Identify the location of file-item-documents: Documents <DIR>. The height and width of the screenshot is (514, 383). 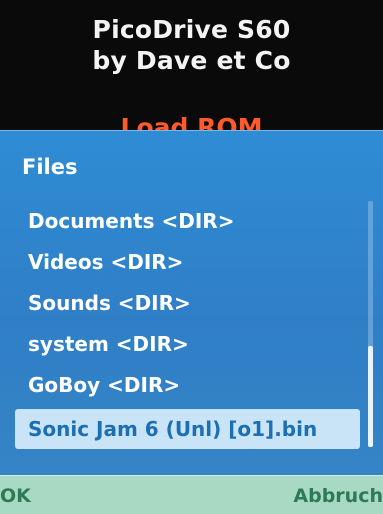
(187, 221).